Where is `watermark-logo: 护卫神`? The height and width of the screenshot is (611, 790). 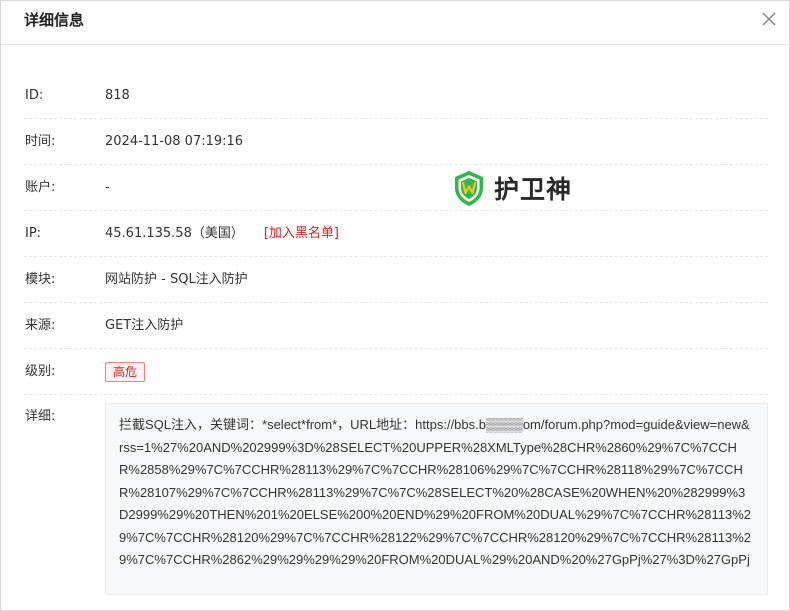
watermark-logo: 护卫神 is located at coordinates (512, 188).